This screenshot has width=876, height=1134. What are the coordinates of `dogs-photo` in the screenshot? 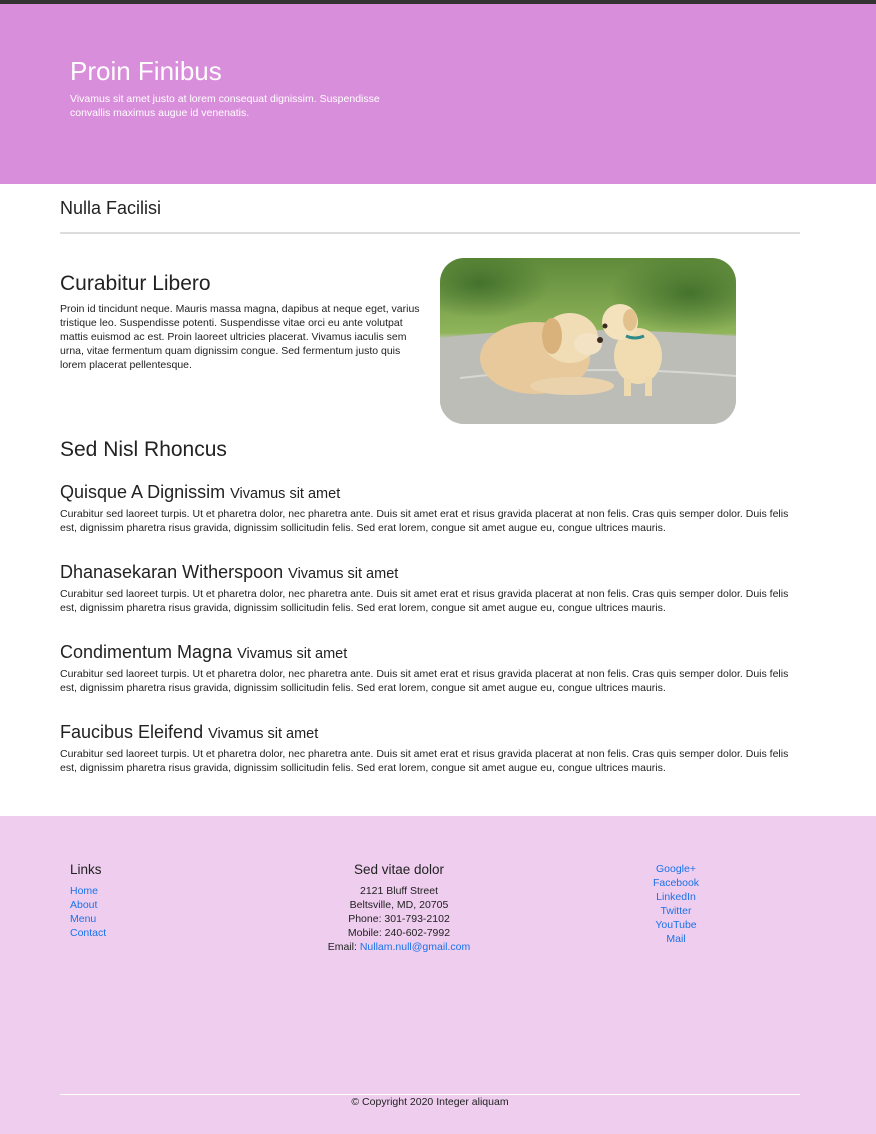 It's located at (588, 341).